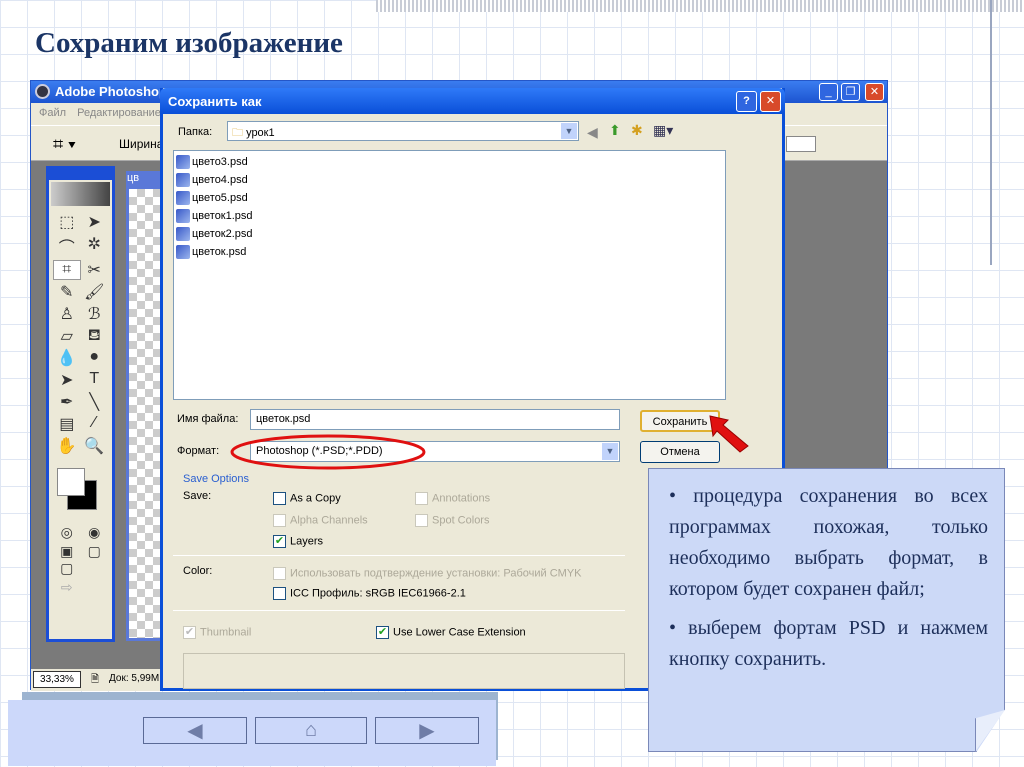 The height and width of the screenshot is (767, 1024). What do you see at coordinates (449, 234) in the screenshot?
I see `file-item: цветок2.psd` at bounding box center [449, 234].